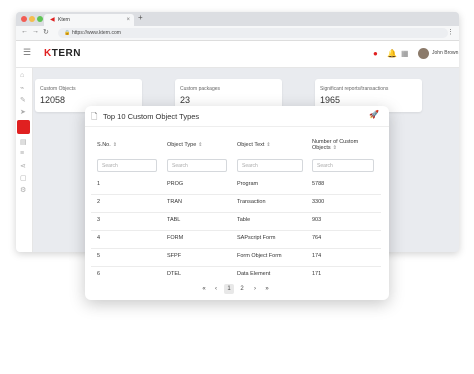  I want to click on reload-icon: ↻, so click(46, 32).